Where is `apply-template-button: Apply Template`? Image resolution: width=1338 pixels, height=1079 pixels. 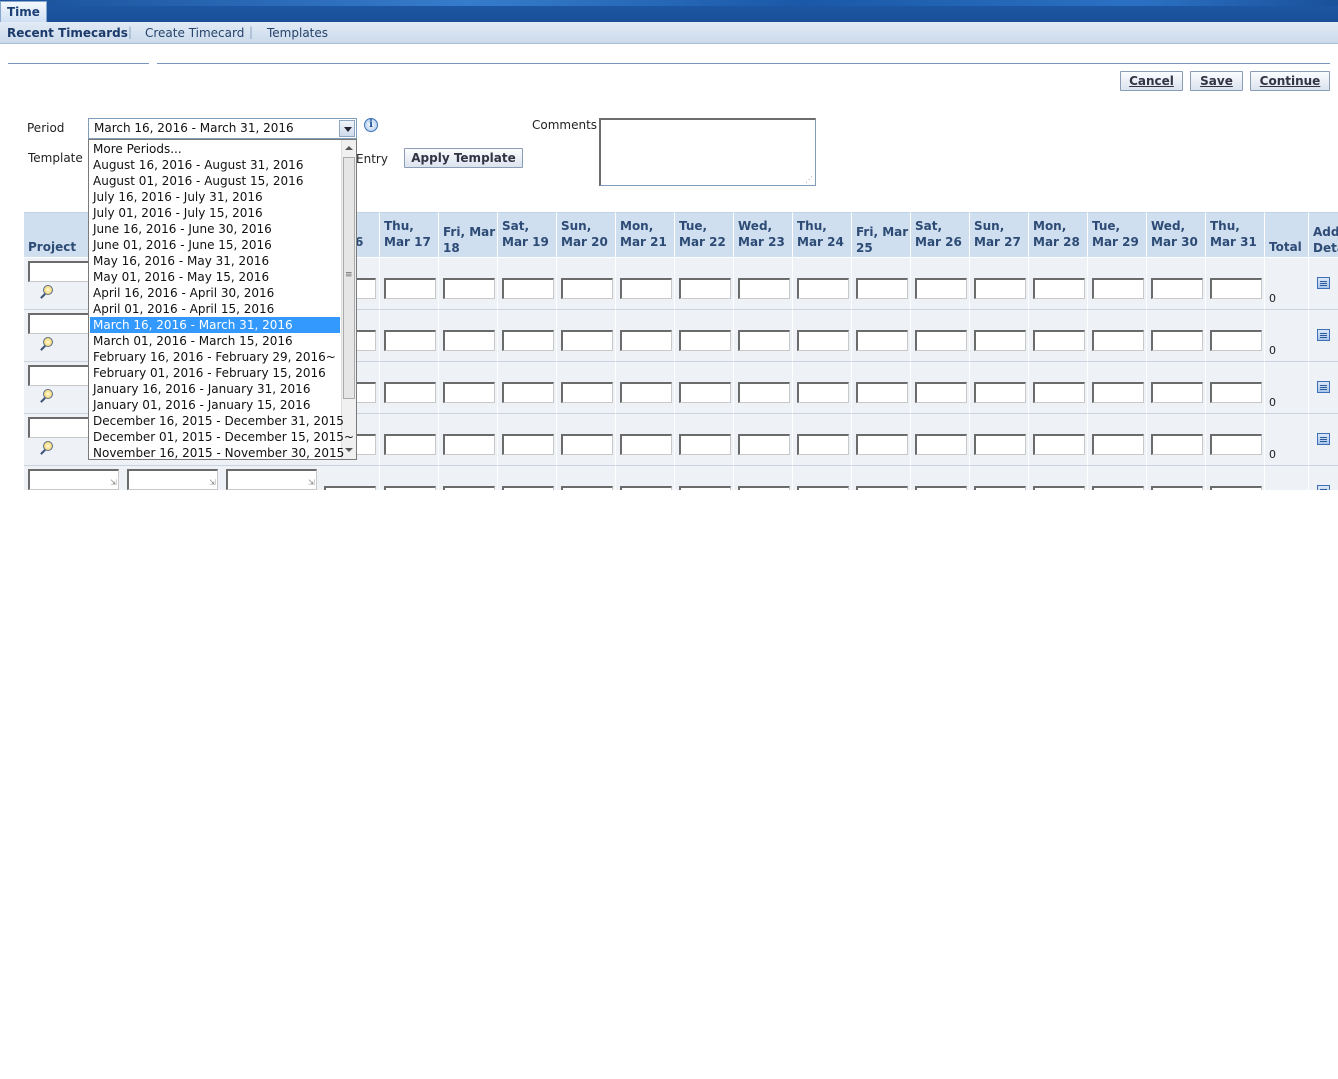 apply-template-button: Apply Template is located at coordinates (463, 158).